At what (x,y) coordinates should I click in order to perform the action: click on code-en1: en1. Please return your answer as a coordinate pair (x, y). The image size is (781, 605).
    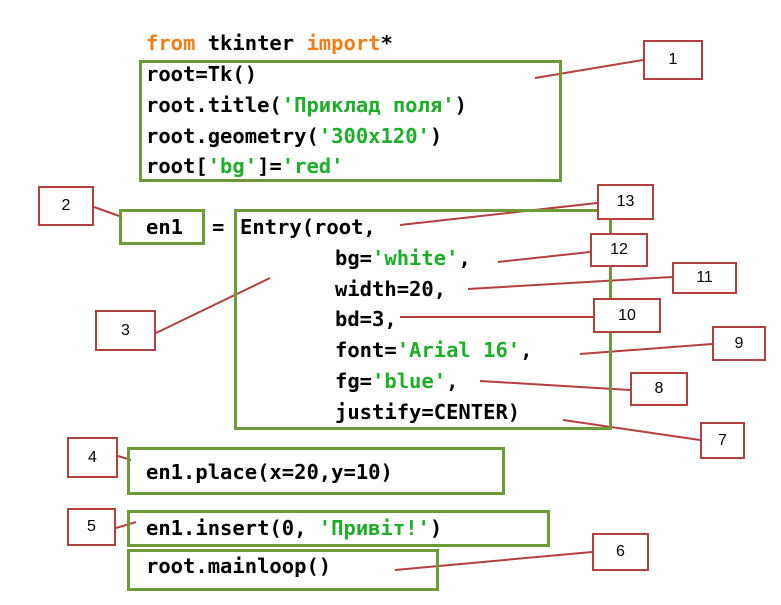
    Looking at the image, I should click on (165, 227).